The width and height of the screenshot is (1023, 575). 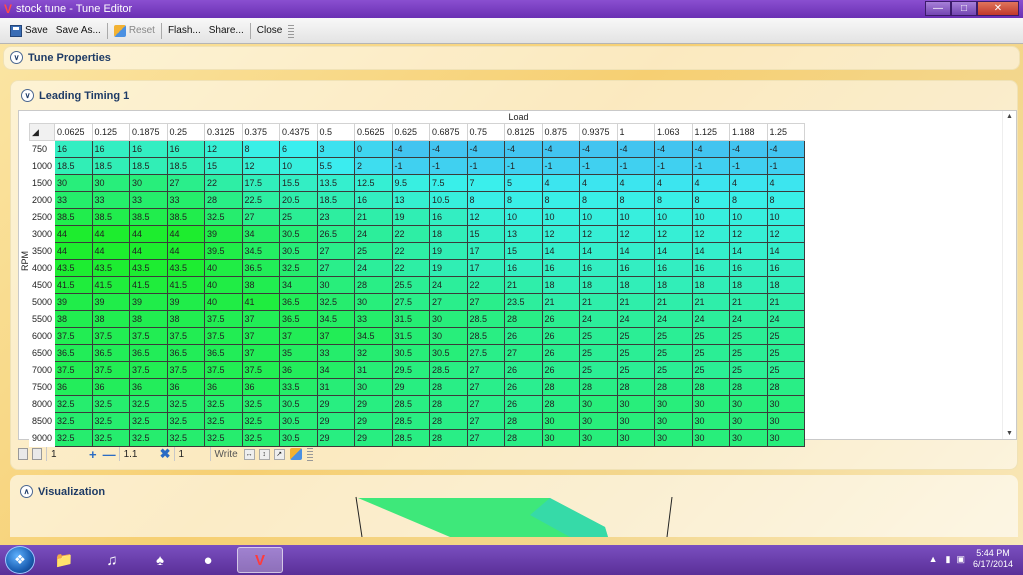 I want to click on itunes-icon: ♫, so click(x=112, y=560).